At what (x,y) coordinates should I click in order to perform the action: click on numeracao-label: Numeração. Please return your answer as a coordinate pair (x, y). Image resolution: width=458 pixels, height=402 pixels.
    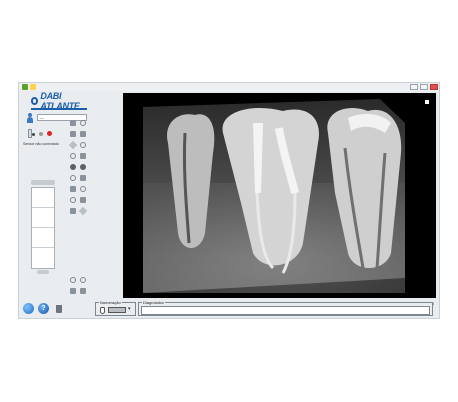
    Looking at the image, I should click on (110, 302).